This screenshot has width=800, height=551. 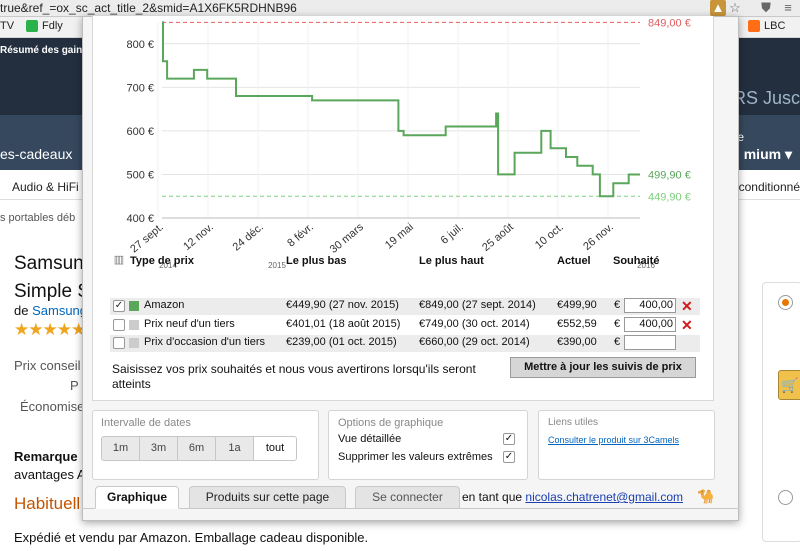 I want to click on row-low: €449,90 (27 nov. 2015), so click(x=342, y=305).